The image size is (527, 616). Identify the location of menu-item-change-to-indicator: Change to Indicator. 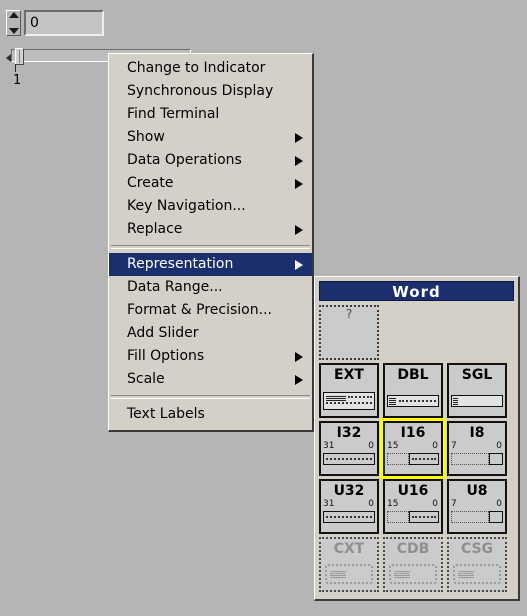
(210, 68).